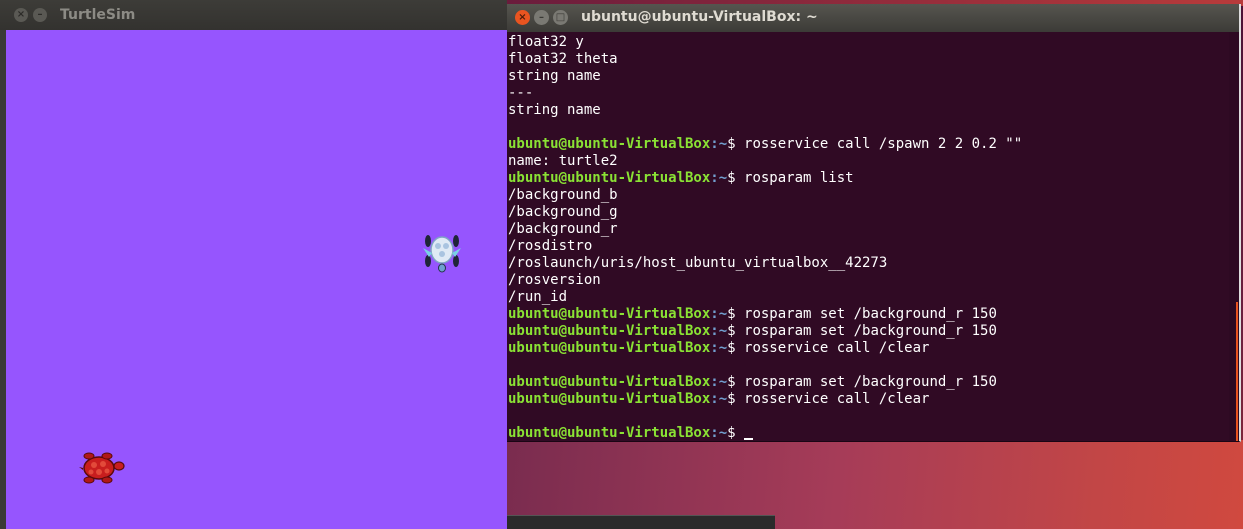 The image size is (1243, 529). What do you see at coordinates (765, 195) in the screenshot?
I see `terminal-output-line: /background_b` at bounding box center [765, 195].